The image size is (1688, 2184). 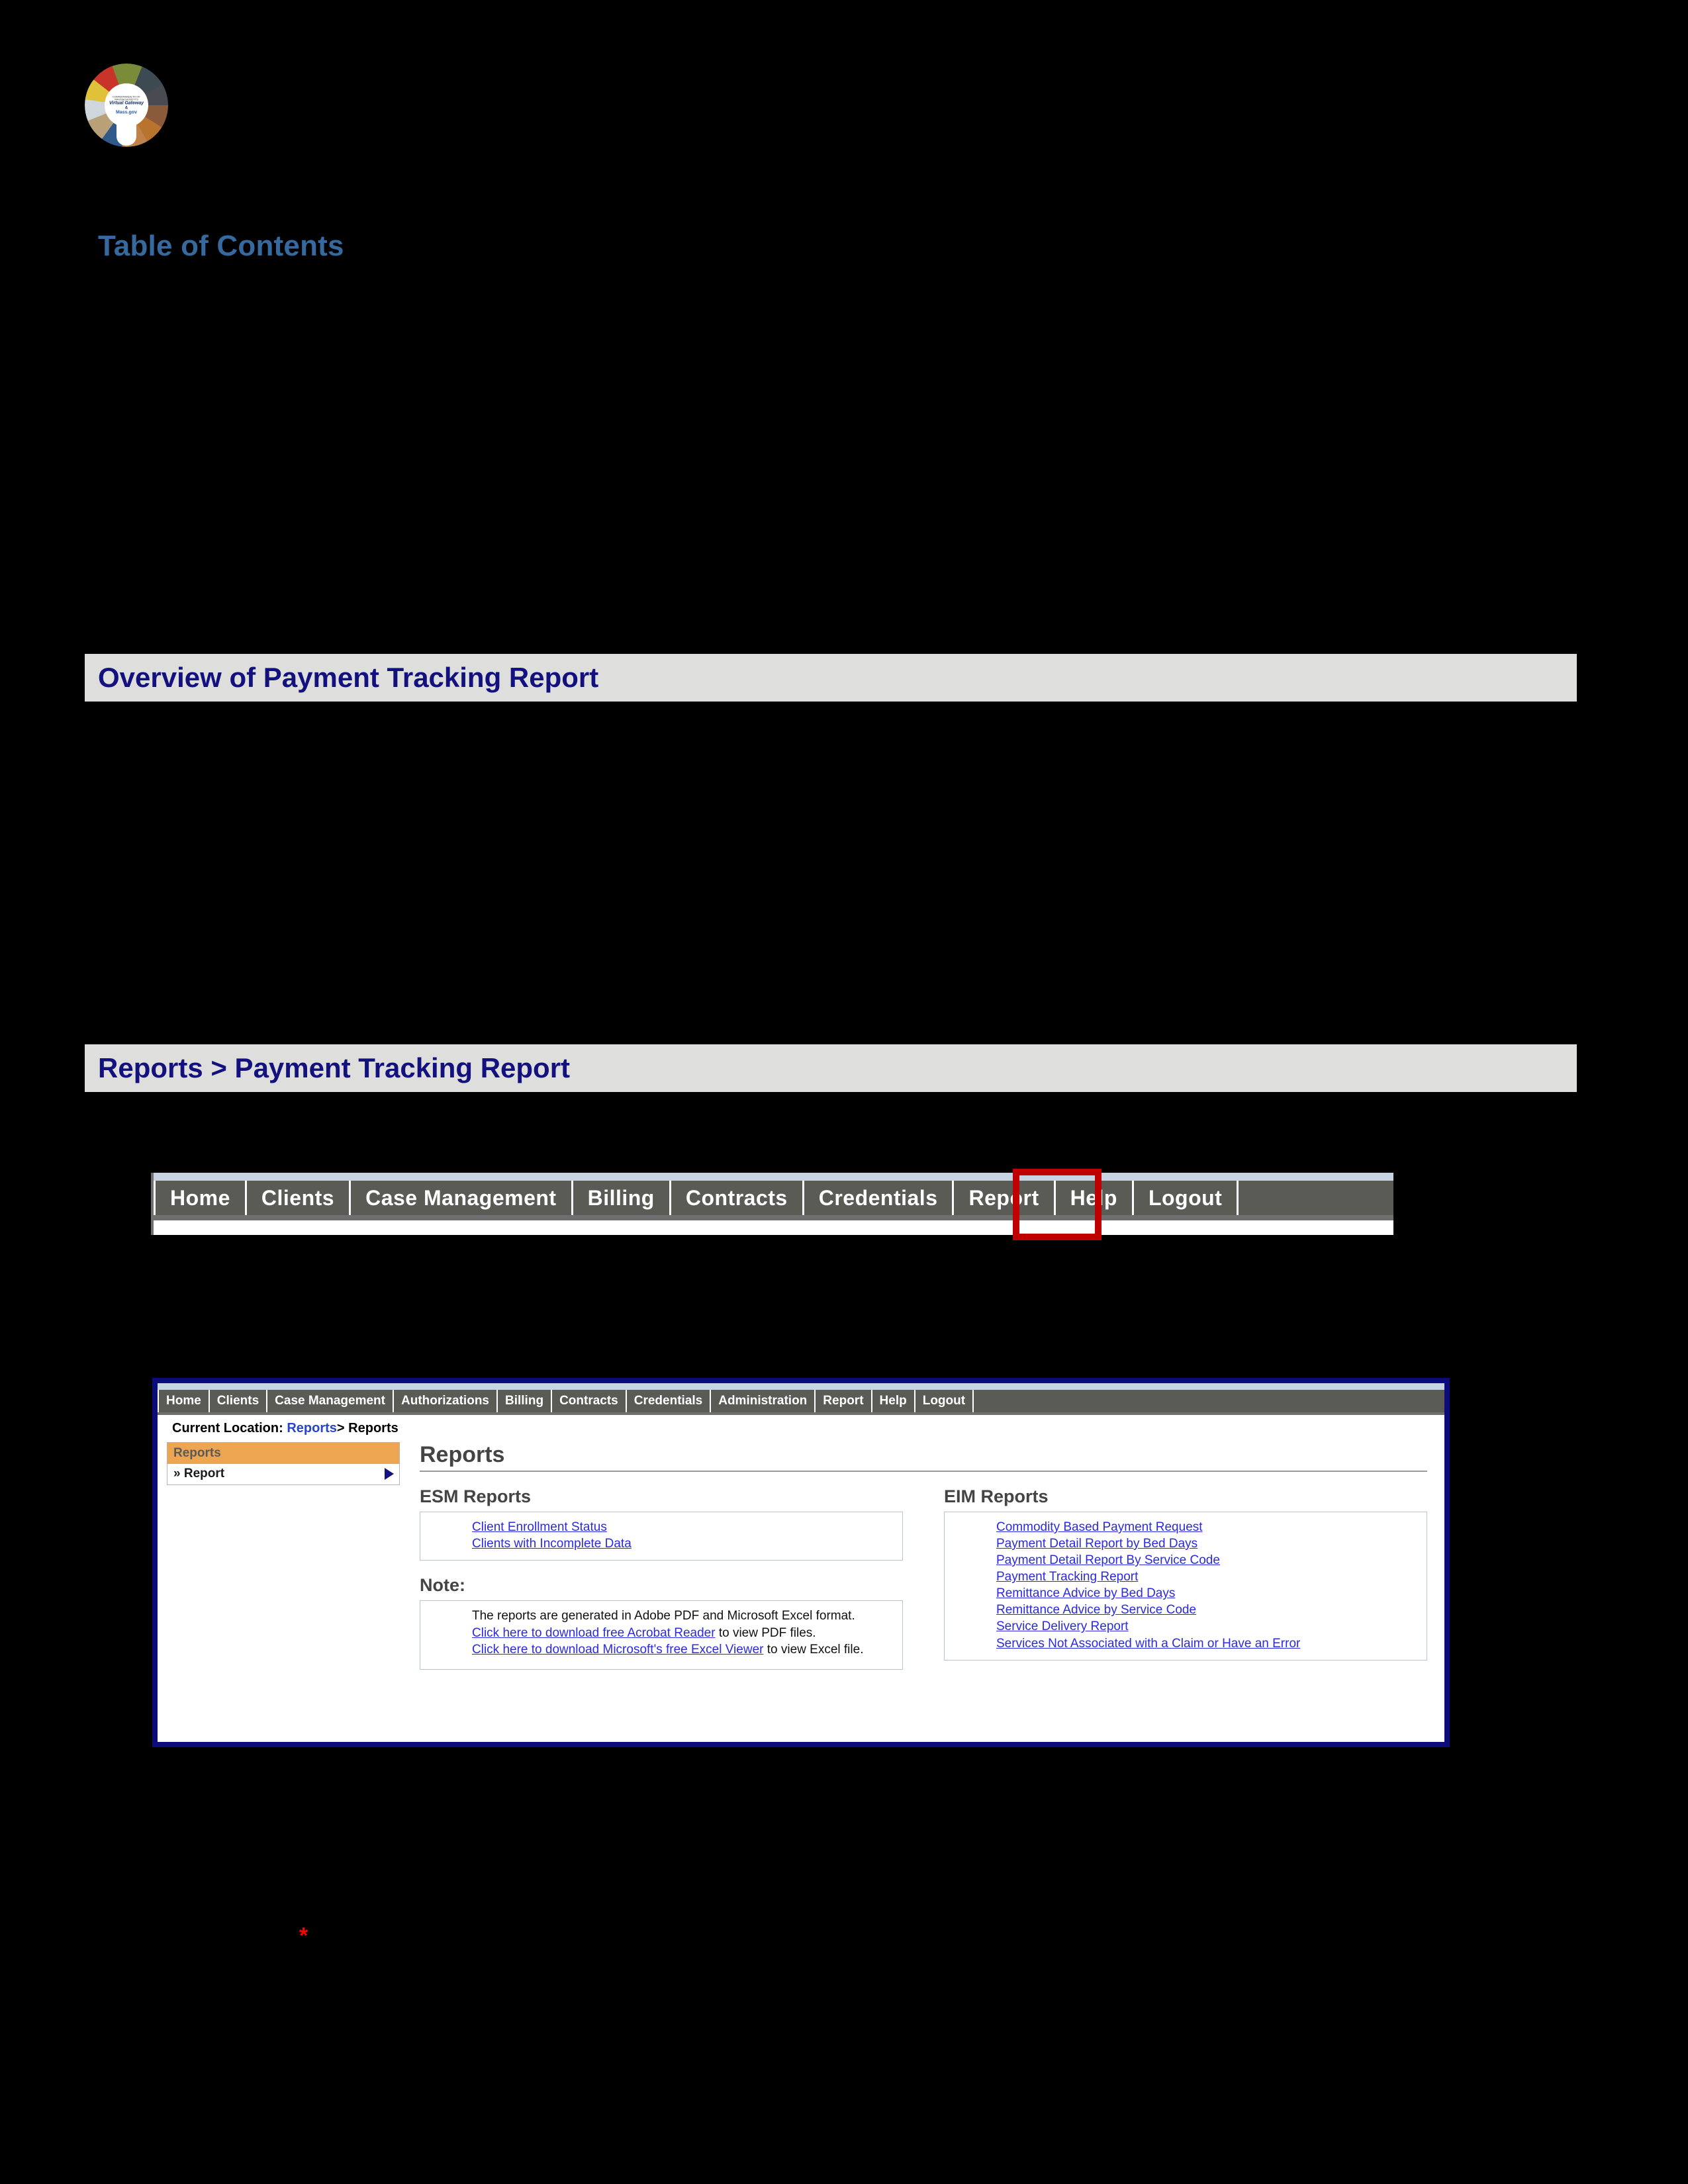 I want to click on shot-nav-trailing-space, so click(x=1209, y=1401).